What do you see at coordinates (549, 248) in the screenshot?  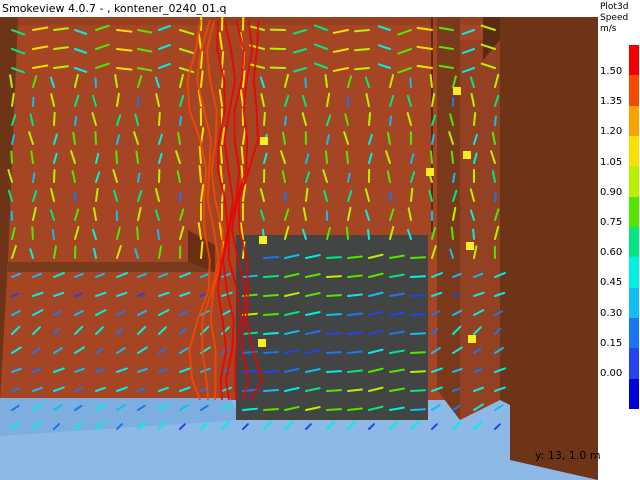 I see `right-wall` at bounding box center [549, 248].